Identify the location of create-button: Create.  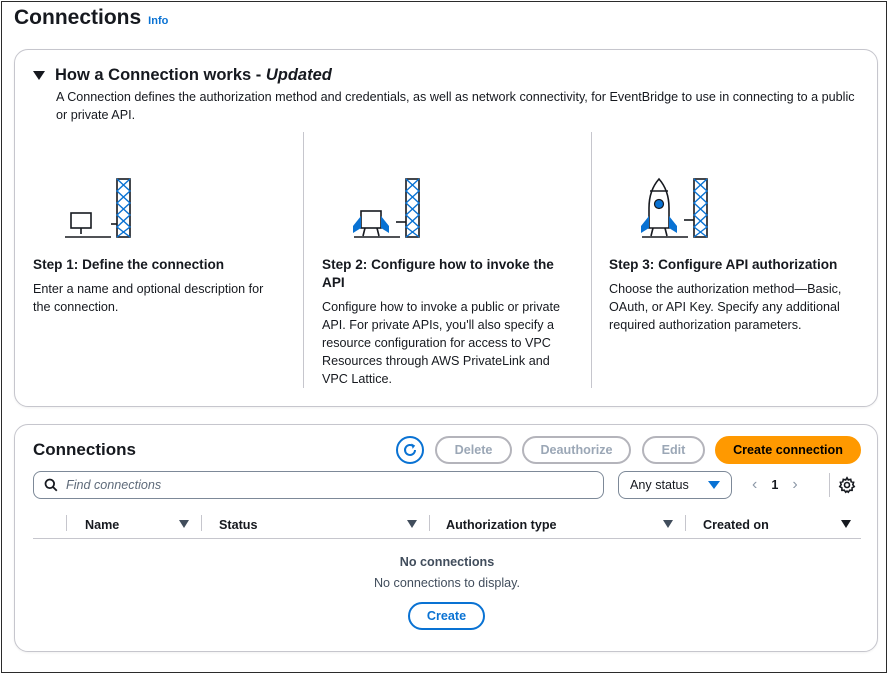
(446, 616).